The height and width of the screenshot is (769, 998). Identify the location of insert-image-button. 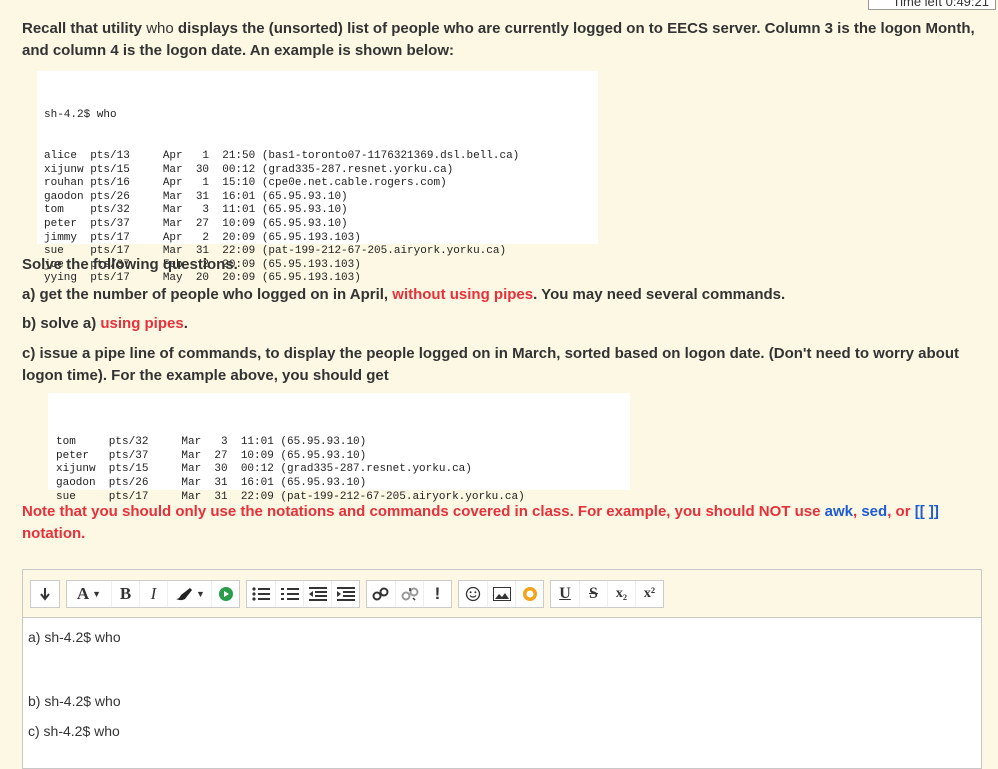
(501, 593).